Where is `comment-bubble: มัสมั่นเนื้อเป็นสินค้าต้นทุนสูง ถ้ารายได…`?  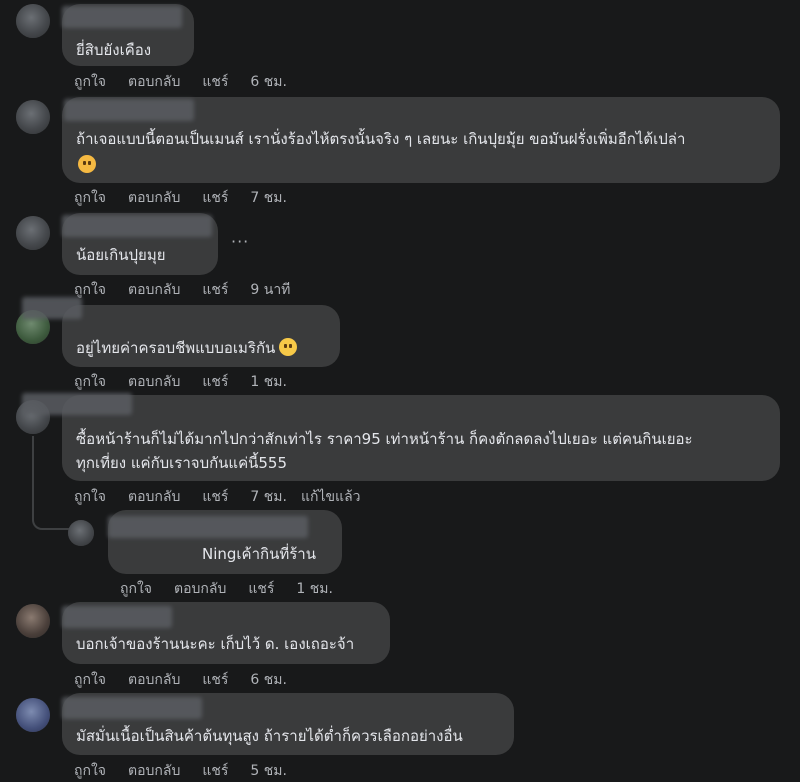
comment-bubble: มัสมั่นเนื้อเป็นสินค้าต้นทุนสูง ถ้ารายได… is located at coordinates (288, 724).